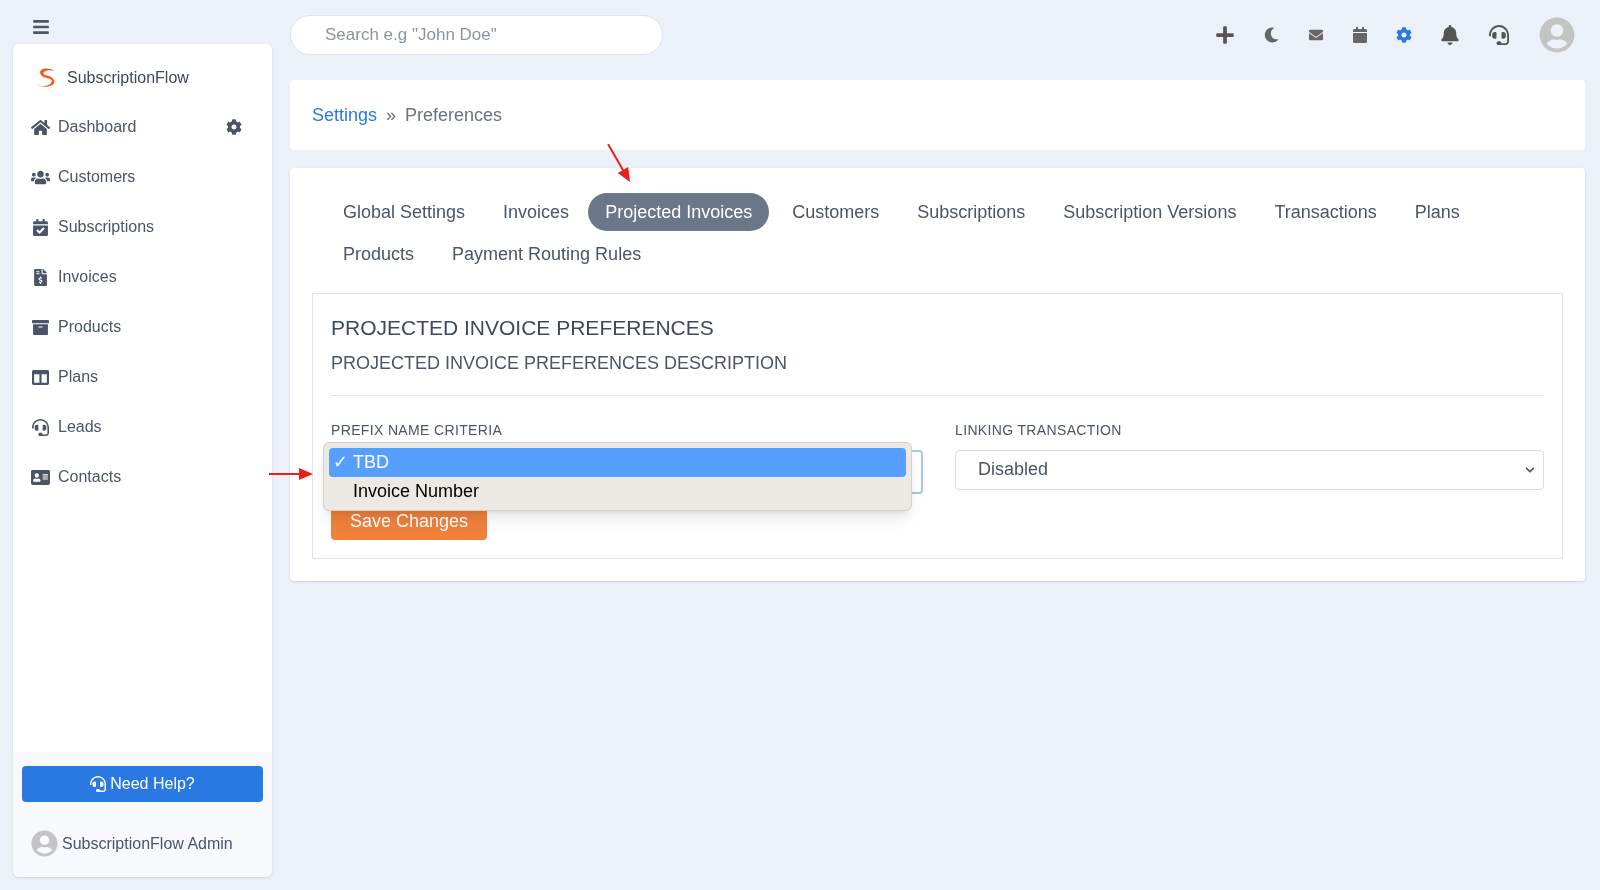 This screenshot has width=1600, height=890. What do you see at coordinates (76, 327) in the screenshot?
I see `sidebar-item: Products` at bounding box center [76, 327].